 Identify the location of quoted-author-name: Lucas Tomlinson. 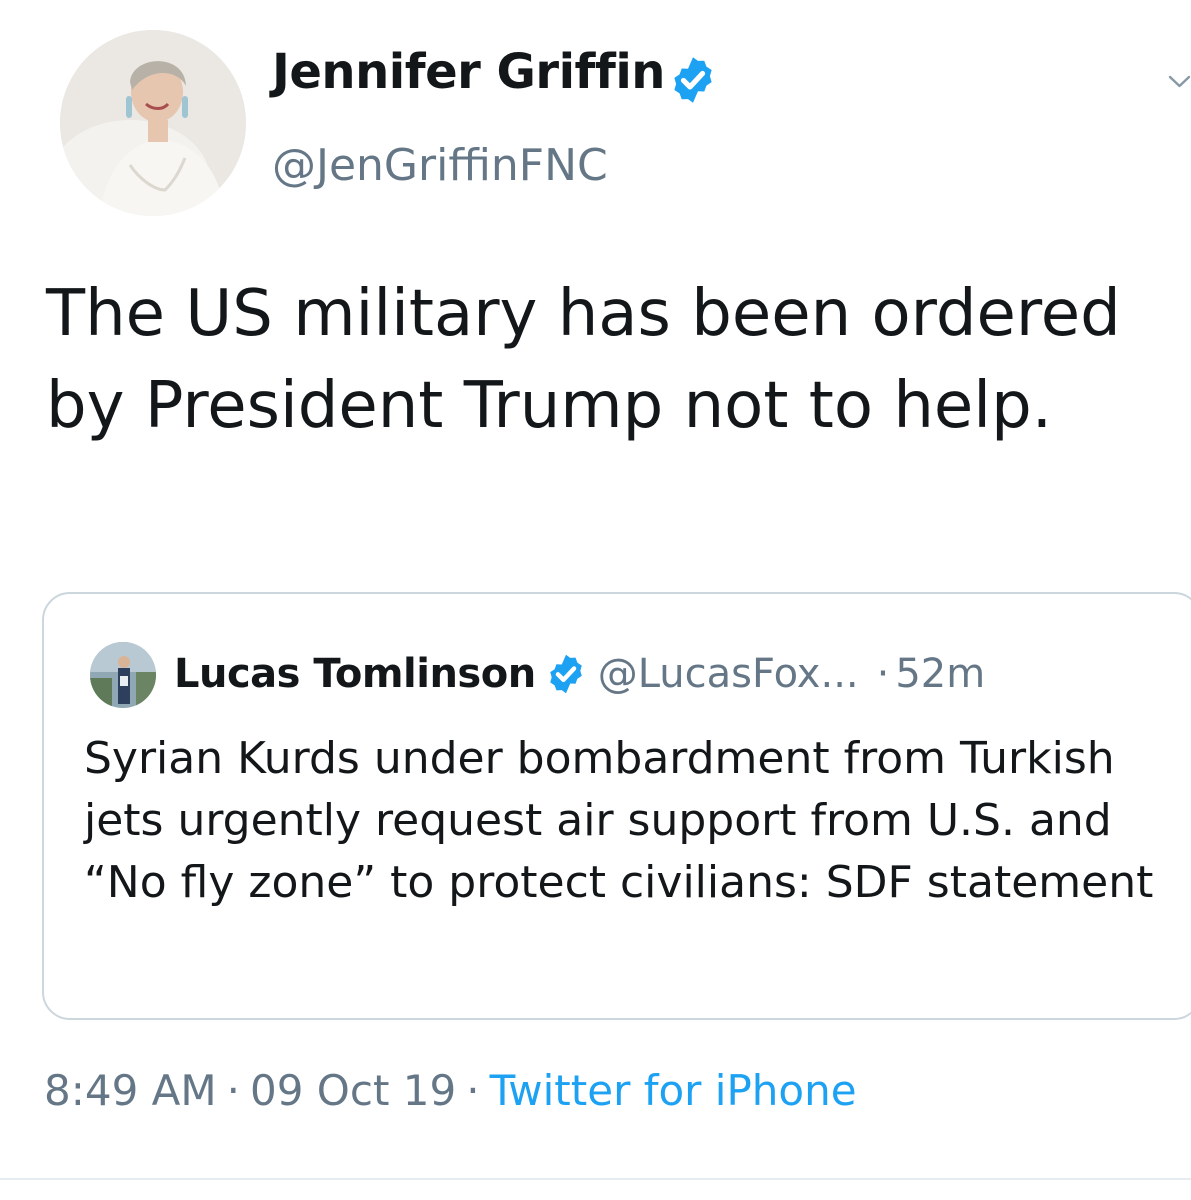
(355, 674).